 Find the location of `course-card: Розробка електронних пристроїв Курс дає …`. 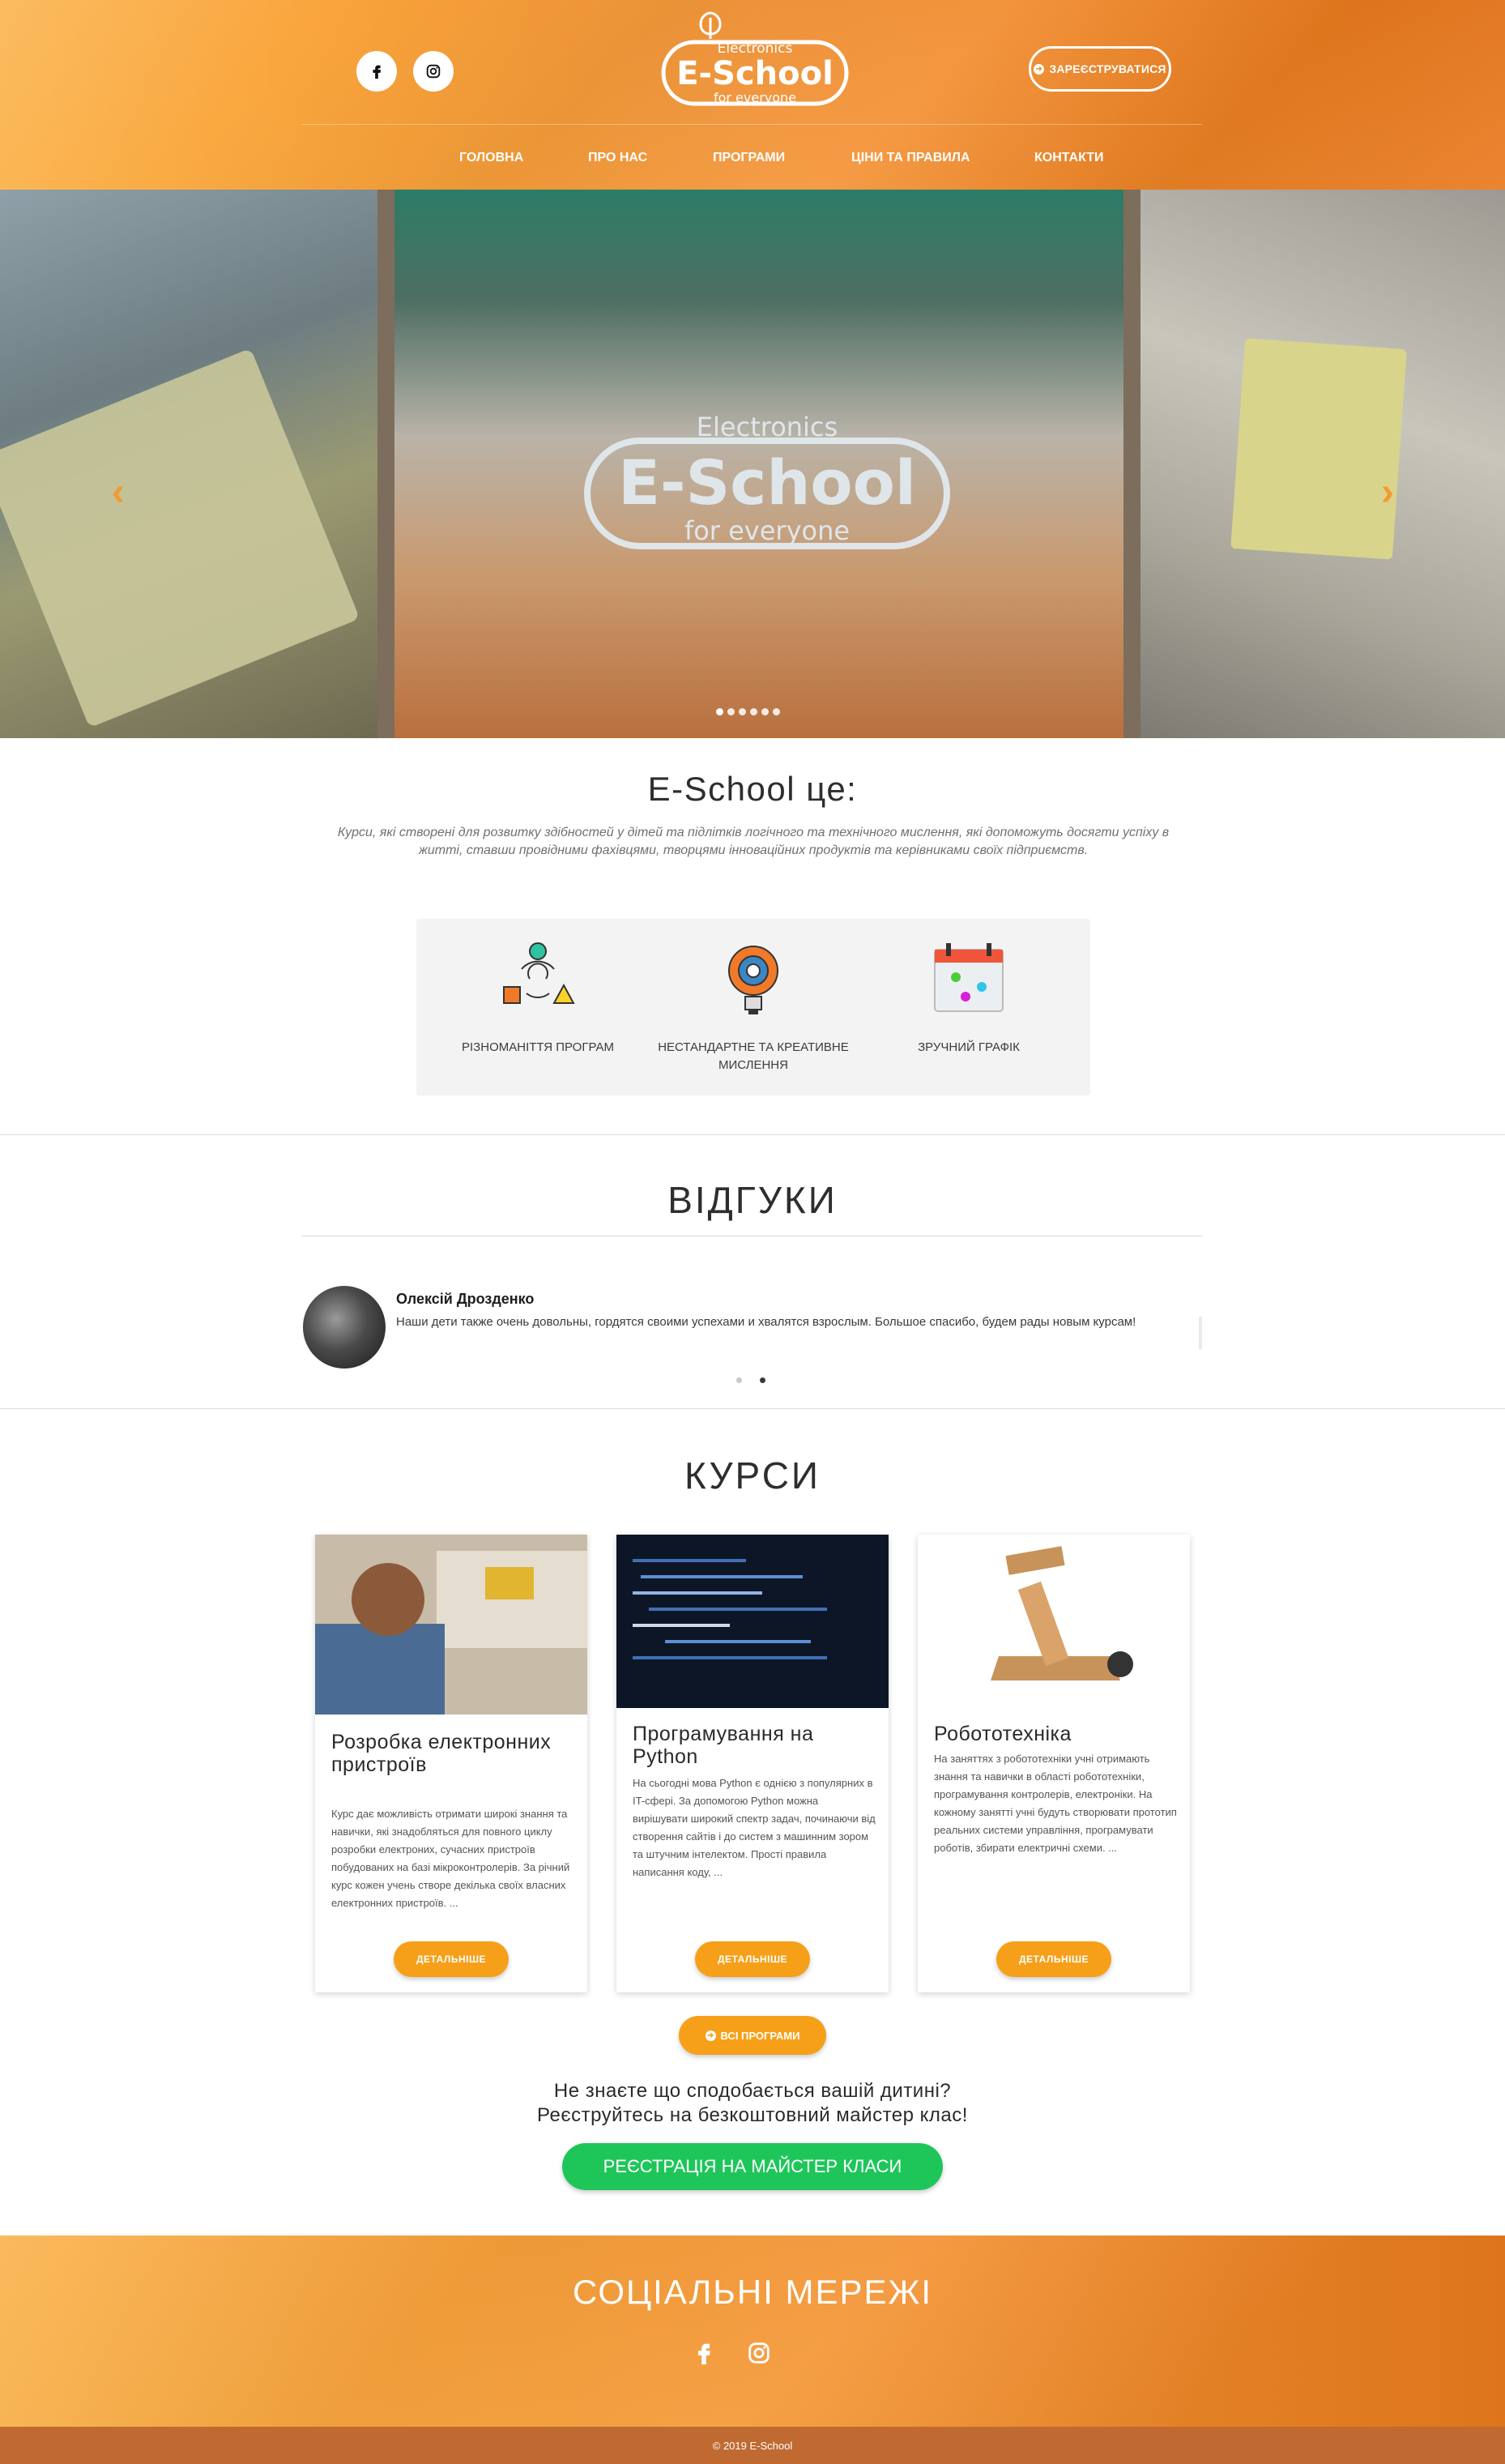

course-card: Розробка електронних пристроїв Курс дає … is located at coordinates (451, 1763).